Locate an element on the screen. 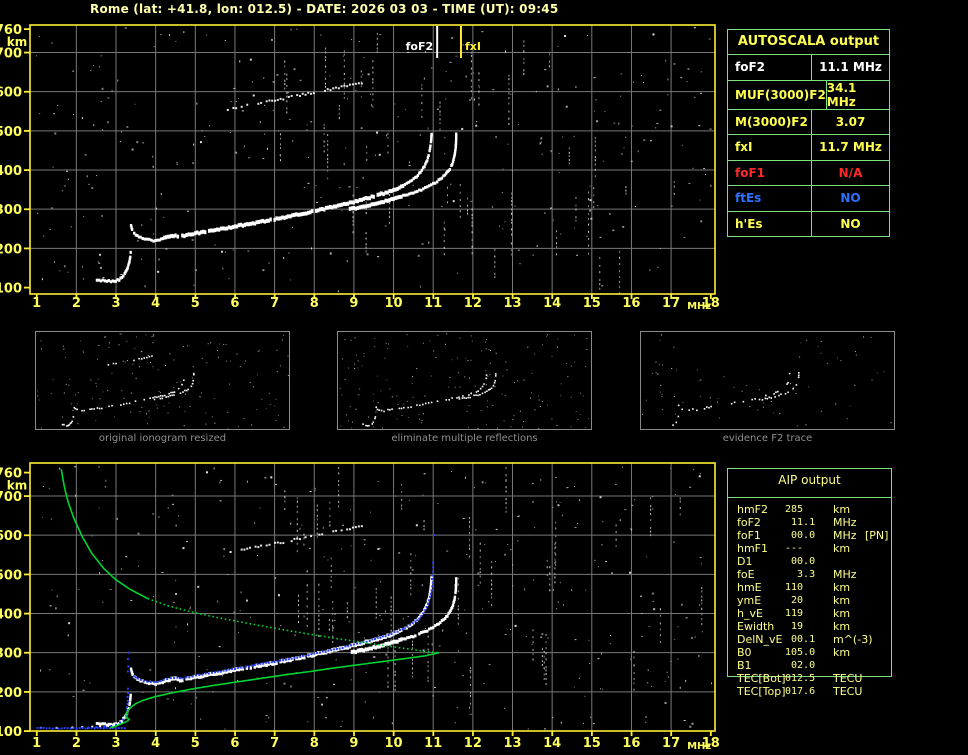 This screenshot has width=968, height=755. aip-row-label: Ewidth is located at coordinates (756, 626).